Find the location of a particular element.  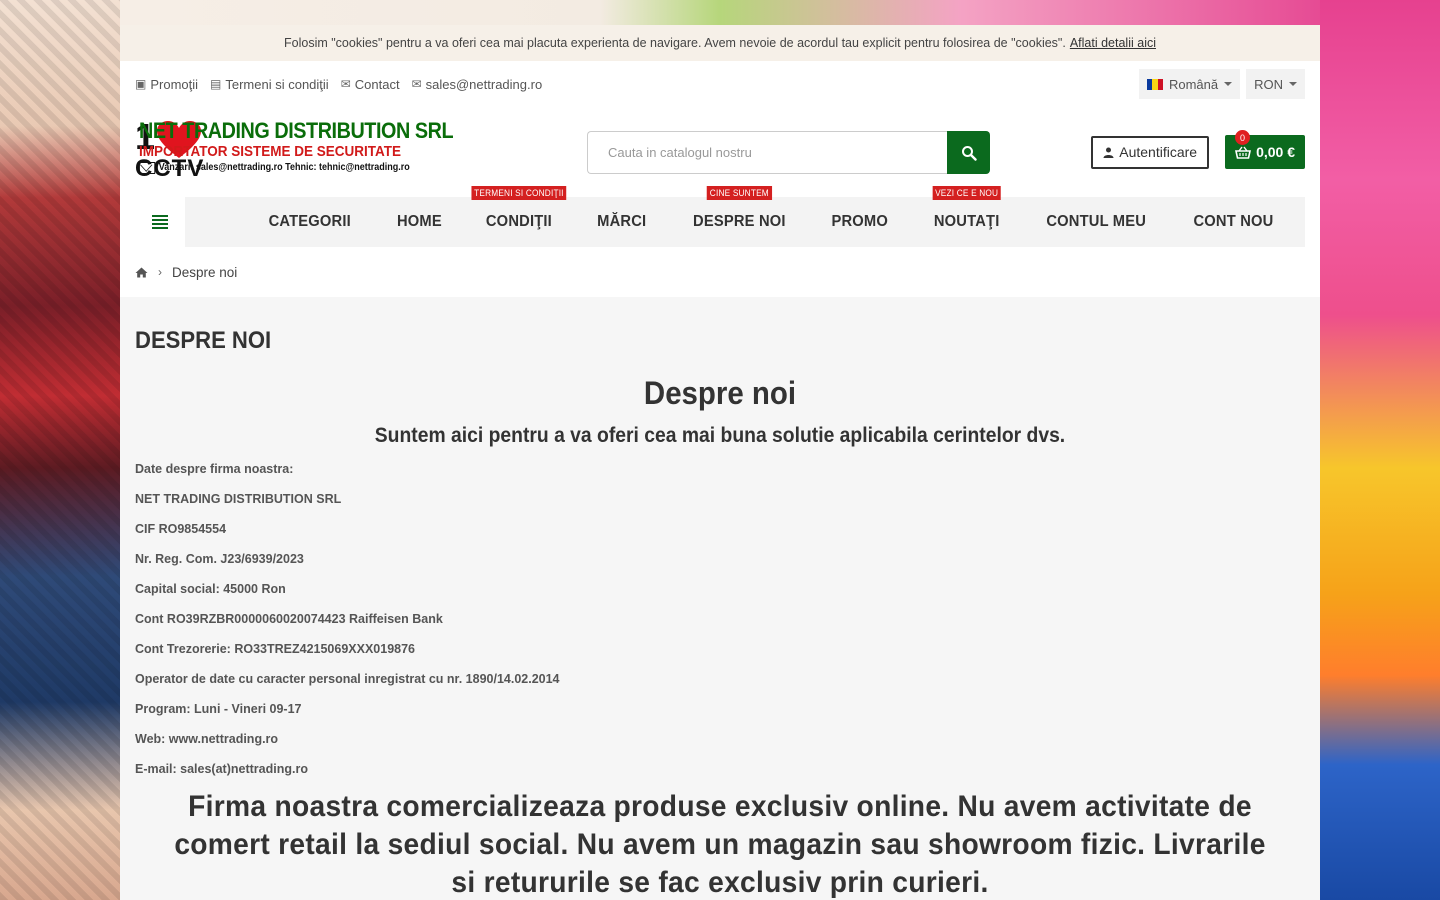

cart-total: 0,00 € is located at coordinates (1275, 152).